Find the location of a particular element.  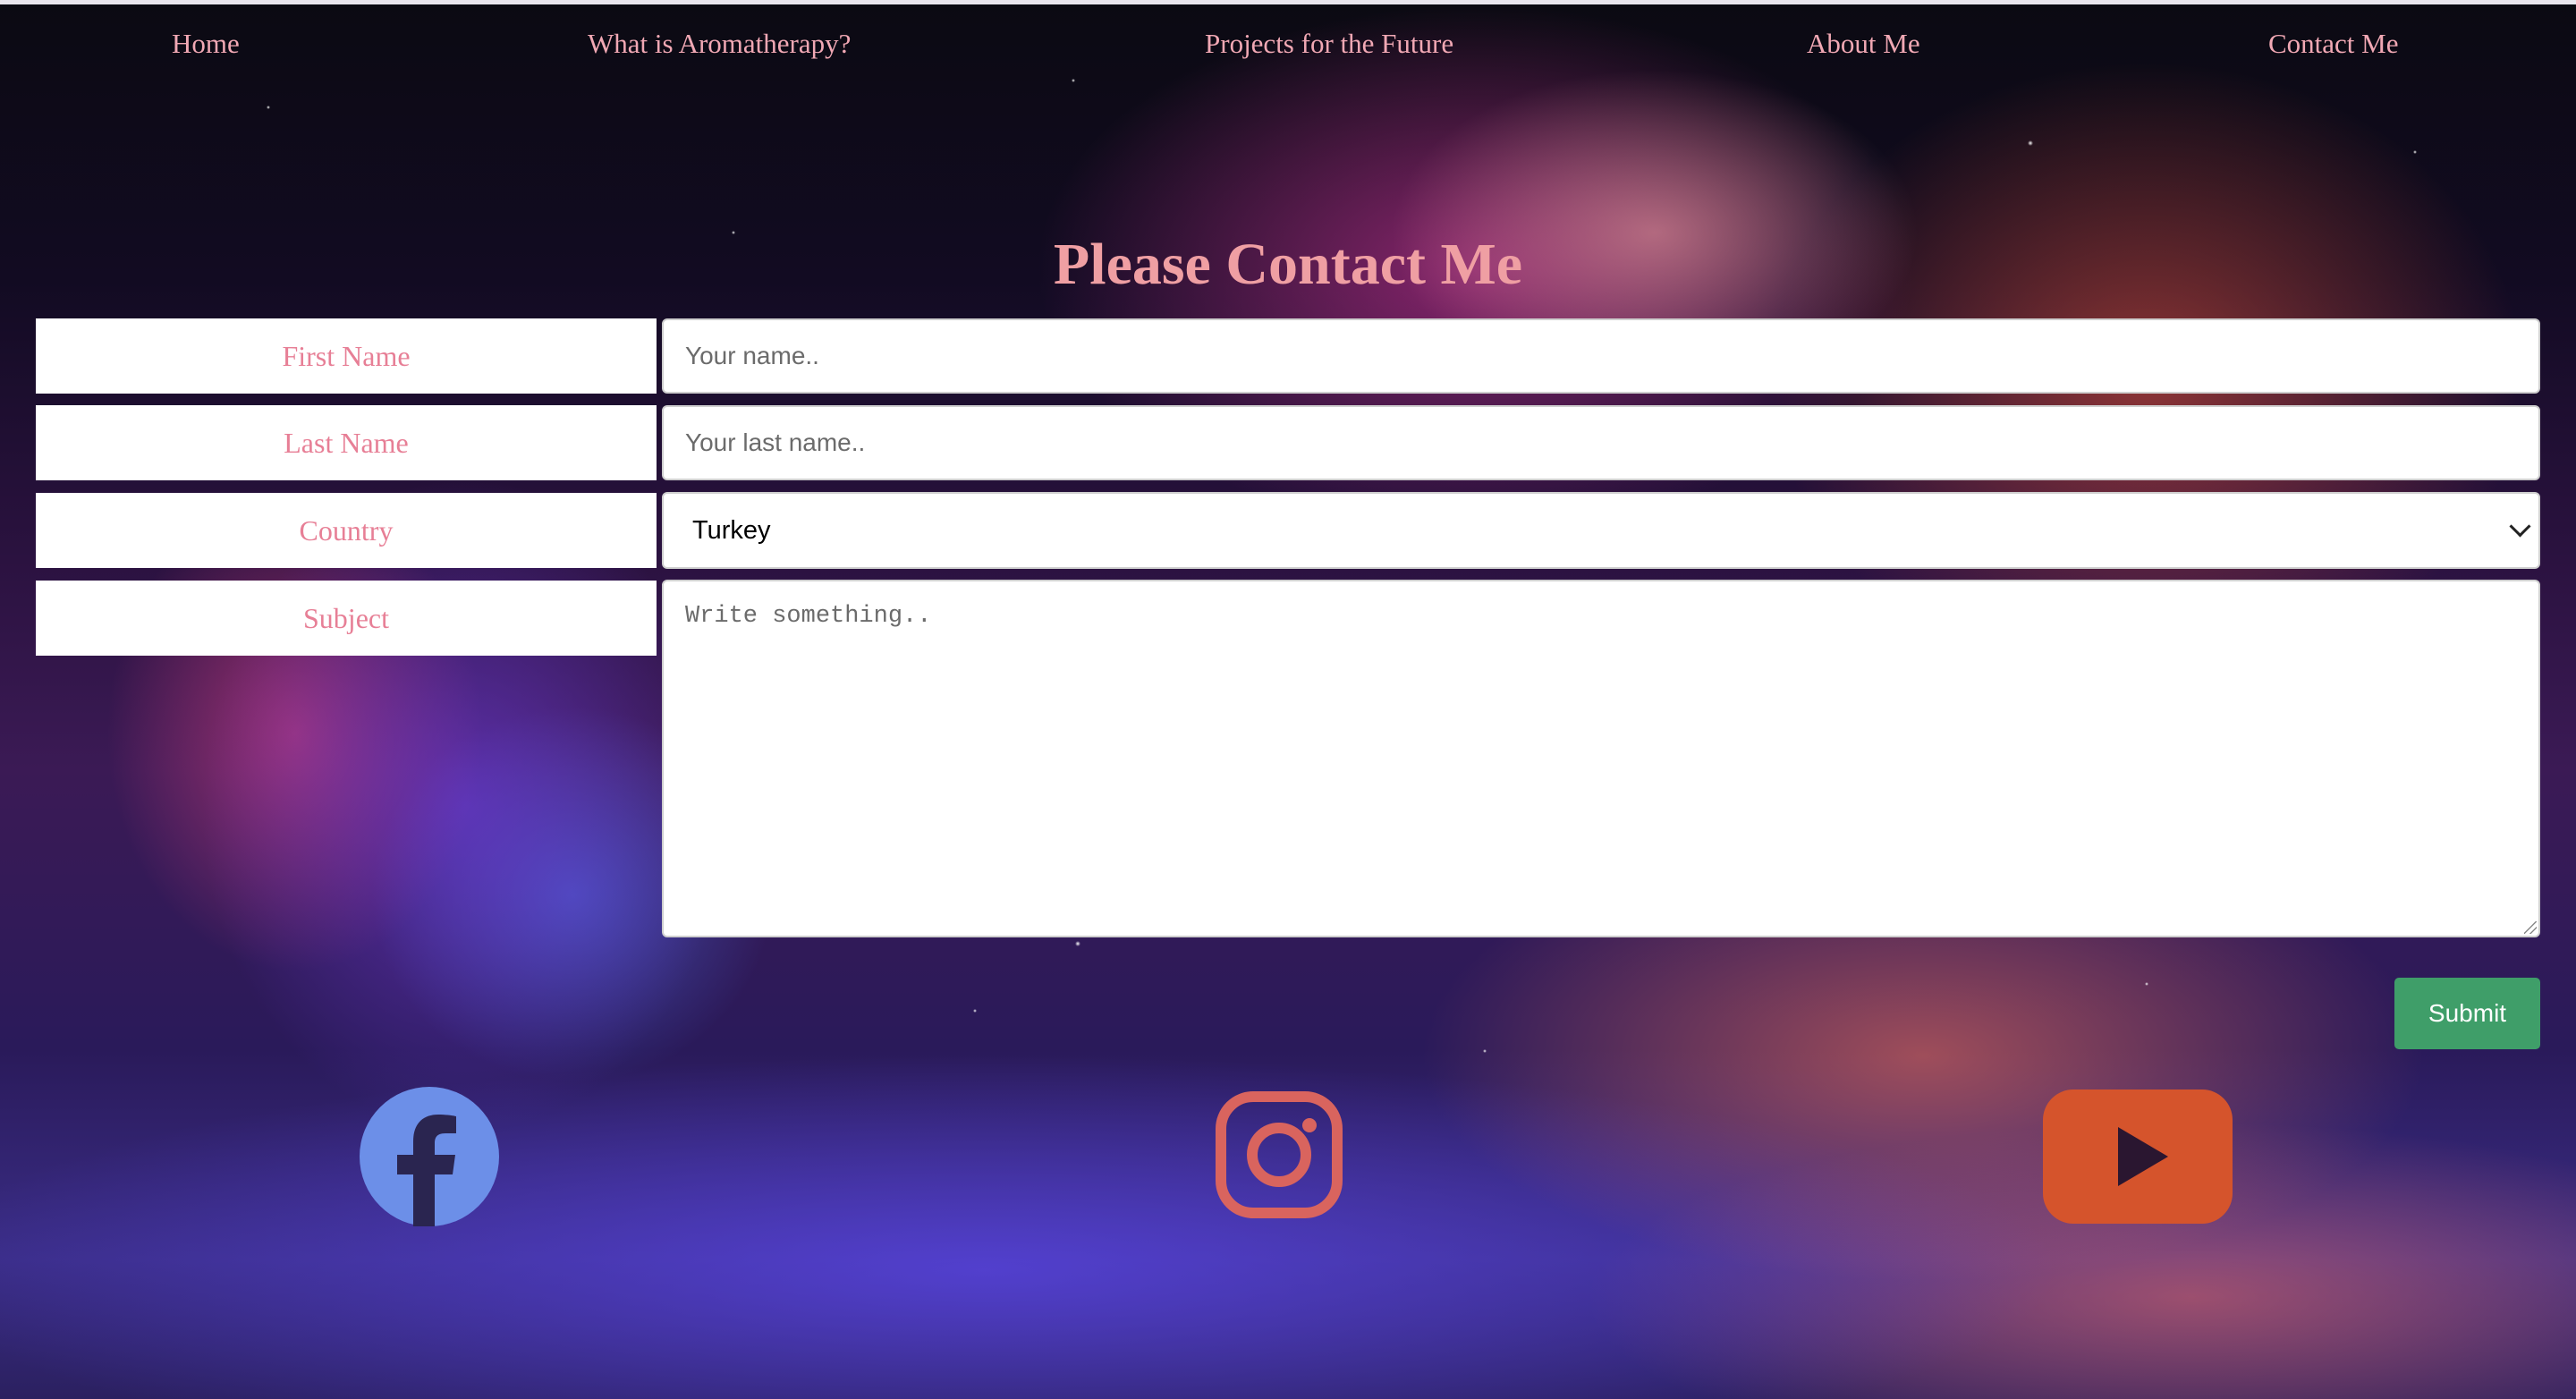

country-selected-value: Turkey is located at coordinates (731, 530).